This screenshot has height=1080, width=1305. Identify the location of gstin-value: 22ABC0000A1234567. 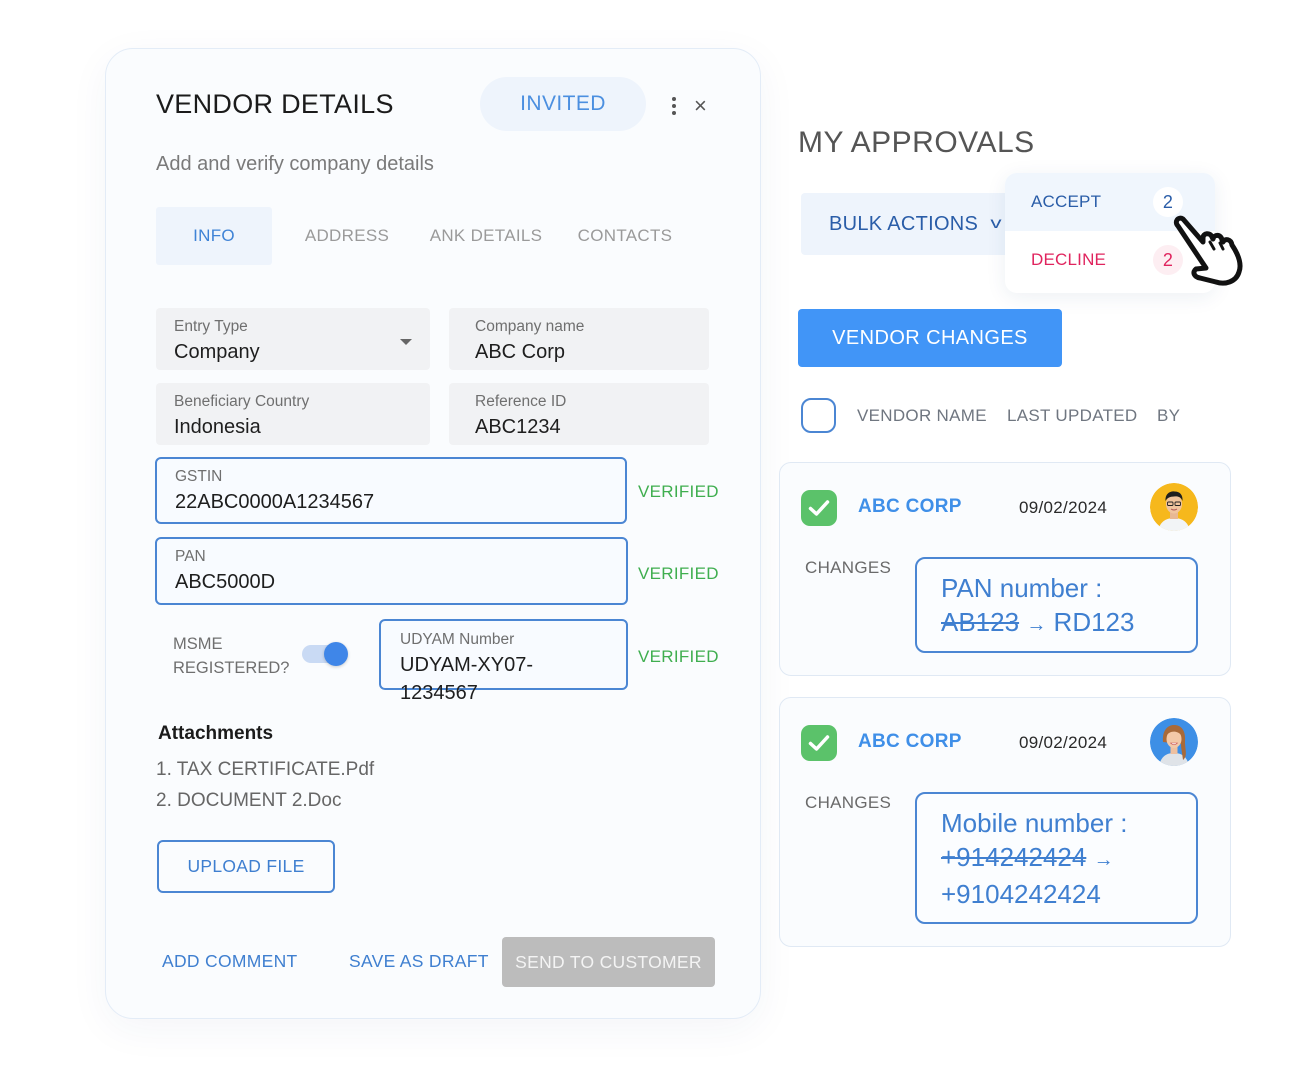
(275, 502).